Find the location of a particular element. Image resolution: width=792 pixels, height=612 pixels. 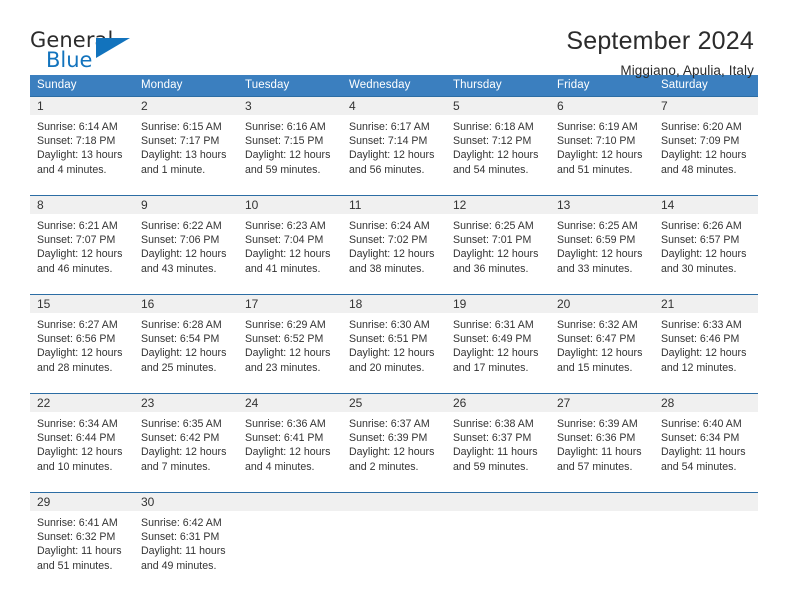

day-number: 24 is located at coordinates (290, 402).